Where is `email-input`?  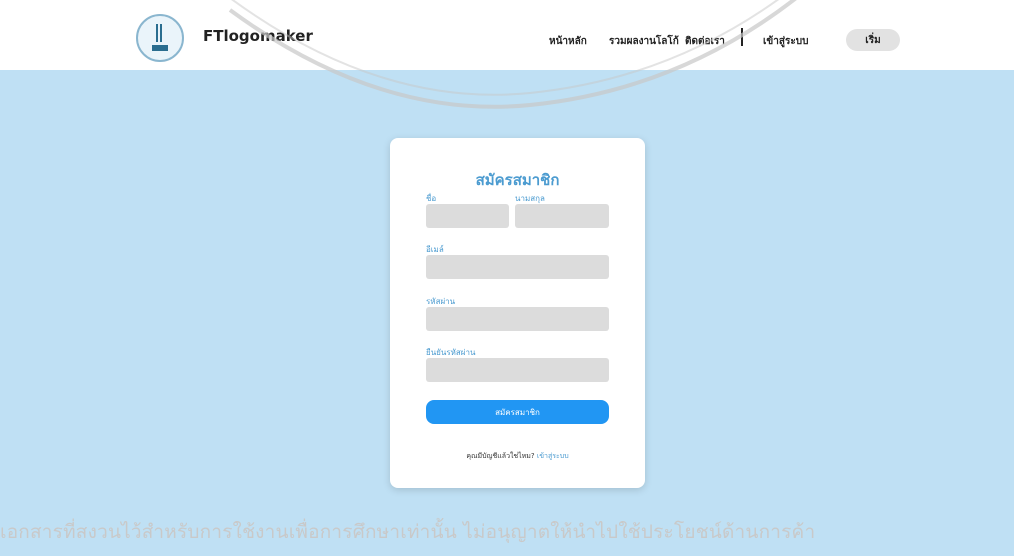 email-input is located at coordinates (517, 267).